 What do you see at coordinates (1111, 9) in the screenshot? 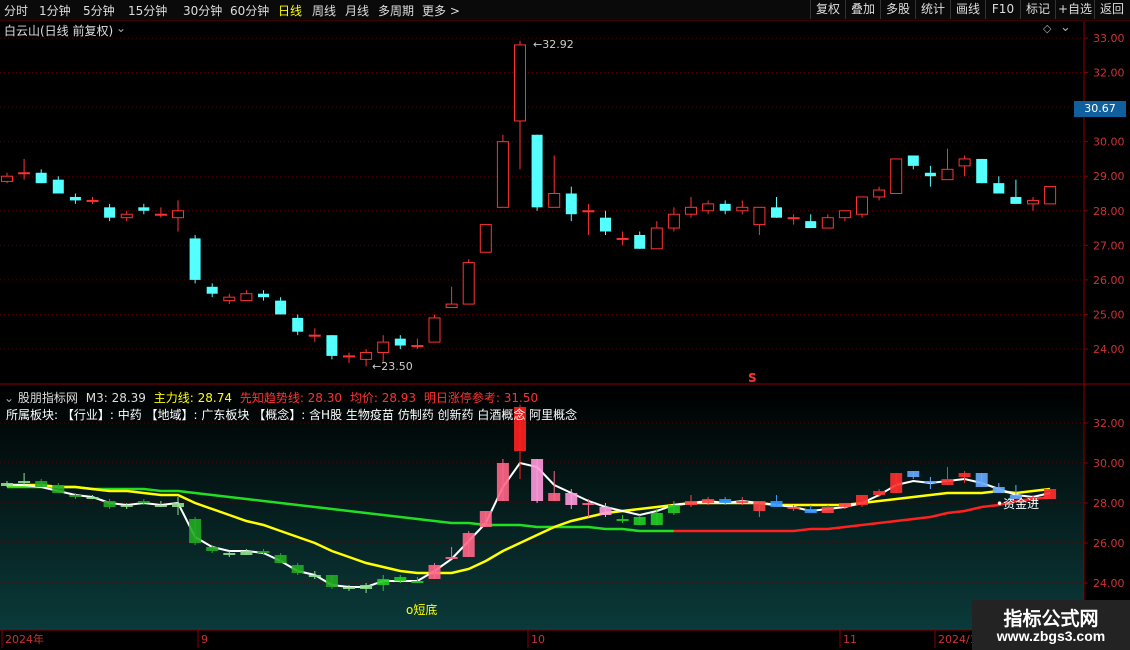
I see `back-button: 返回` at bounding box center [1111, 9].